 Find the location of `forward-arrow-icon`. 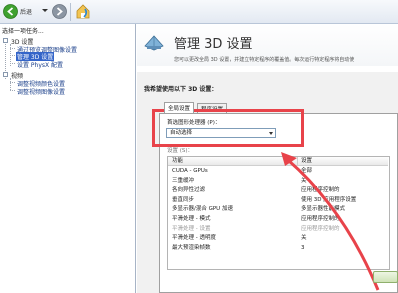

forward-arrow-icon is located at coordinates (59, 11).